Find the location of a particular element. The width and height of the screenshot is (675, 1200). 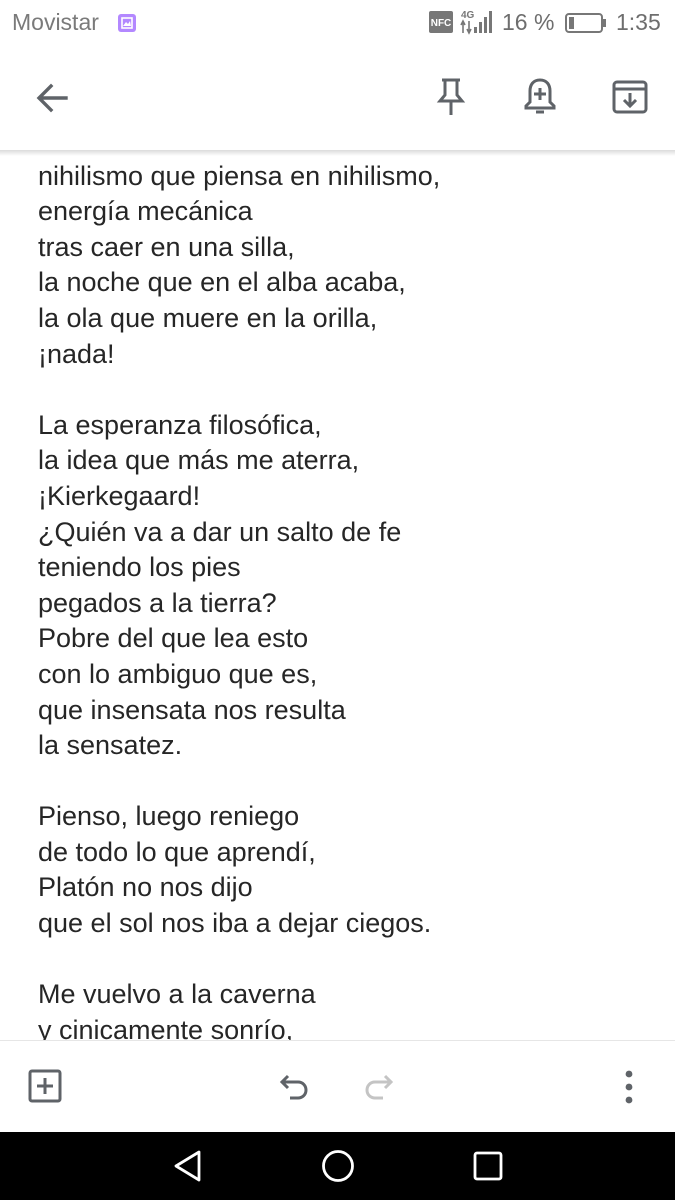

carrier-name: Movistar is located at coordinates (55, 22).